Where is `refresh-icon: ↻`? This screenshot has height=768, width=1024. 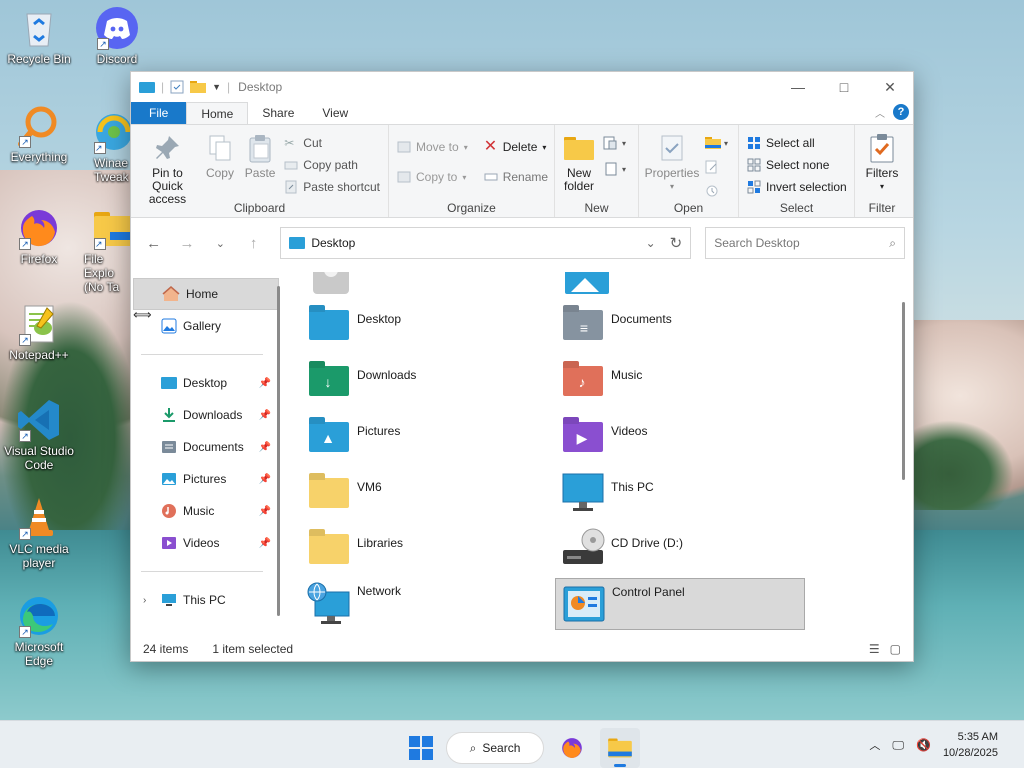 refresh-icon: ↻ is located at coordinates (676, 243).